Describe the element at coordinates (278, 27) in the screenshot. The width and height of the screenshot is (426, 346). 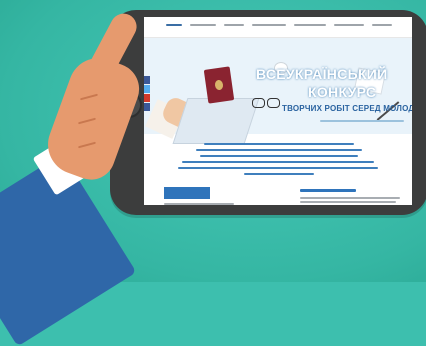
I see `site-navigation` at that location.